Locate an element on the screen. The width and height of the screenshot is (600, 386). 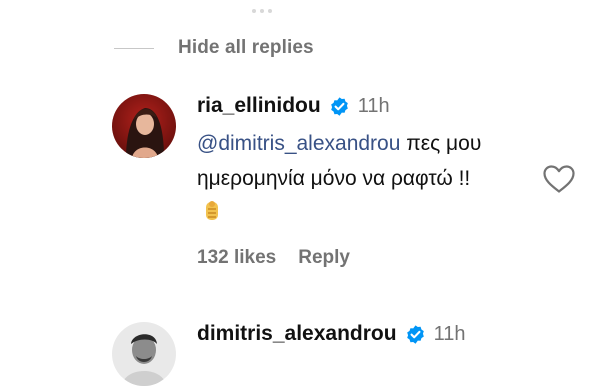
tailor-emoji-icon is located at coordinates (212, 210).